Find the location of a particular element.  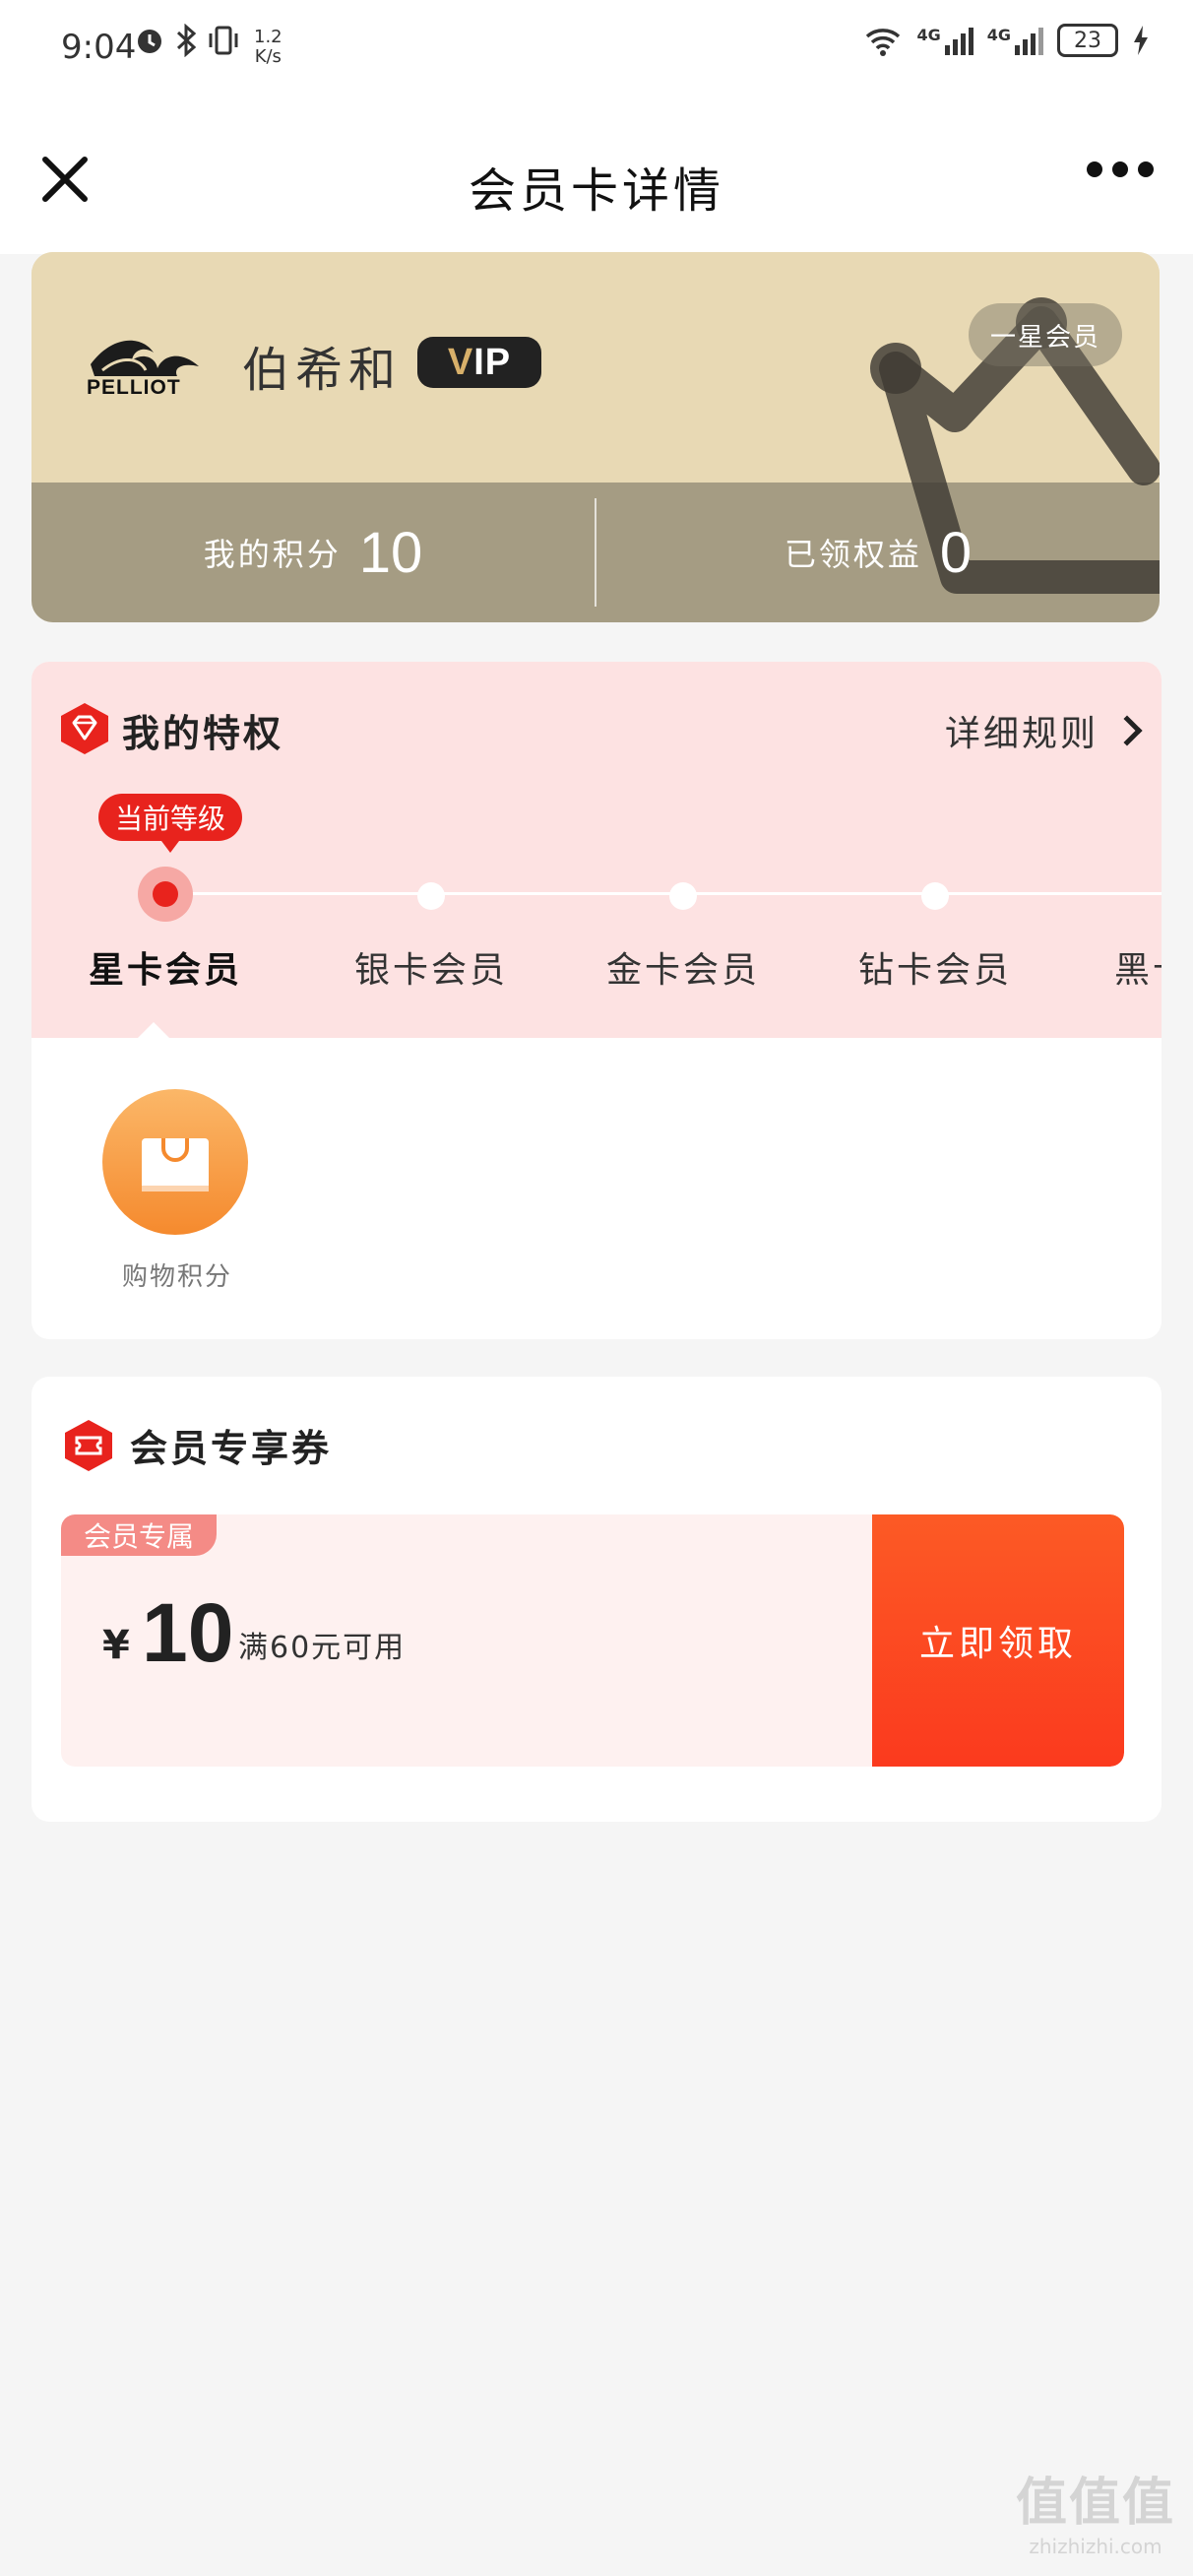

coupon-card: 会员专属 ¥ 10 满60元可用 立即领取 is located at coordinates (592, 1640).